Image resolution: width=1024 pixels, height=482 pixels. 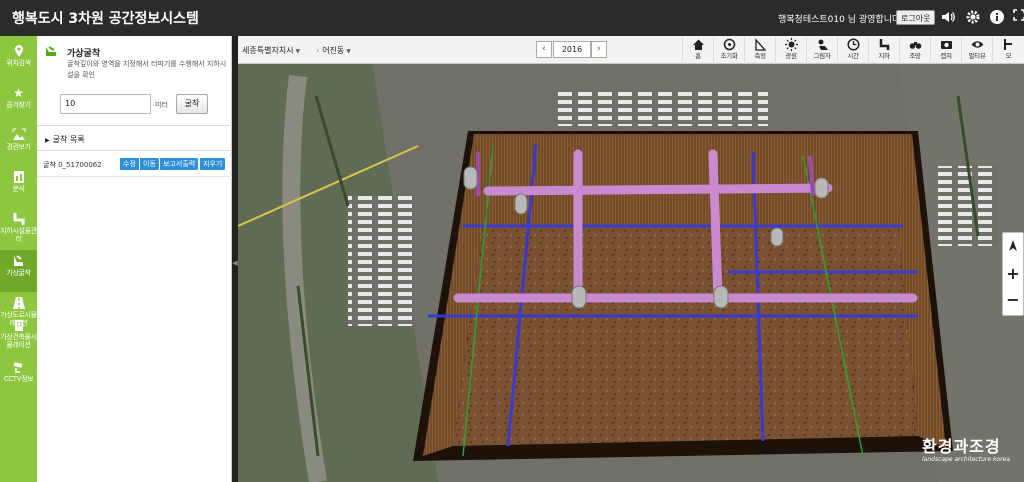 I want to click on tool-label: 지하, so click(x=884, y=56).